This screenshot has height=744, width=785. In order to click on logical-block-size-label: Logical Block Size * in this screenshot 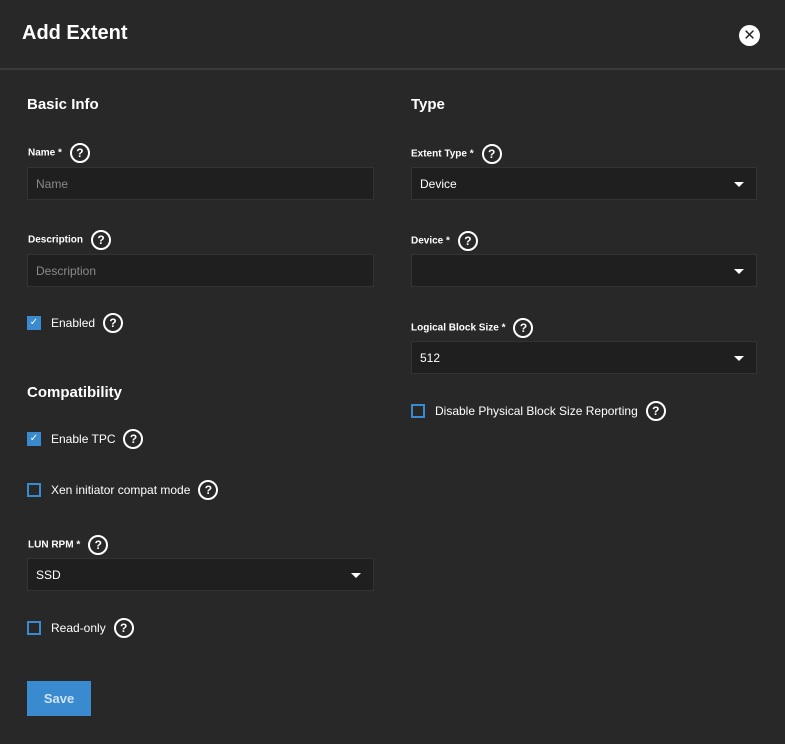, I will do `click(458, 328)`.